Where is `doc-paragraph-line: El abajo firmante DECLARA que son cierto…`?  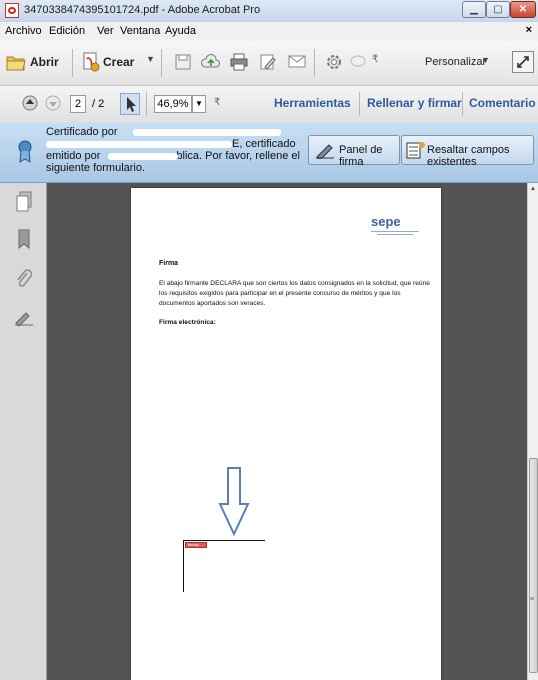
doc-paragraph-line: El abajo firmante DECLARA que son cierto… is located at coordinates (294, 283).